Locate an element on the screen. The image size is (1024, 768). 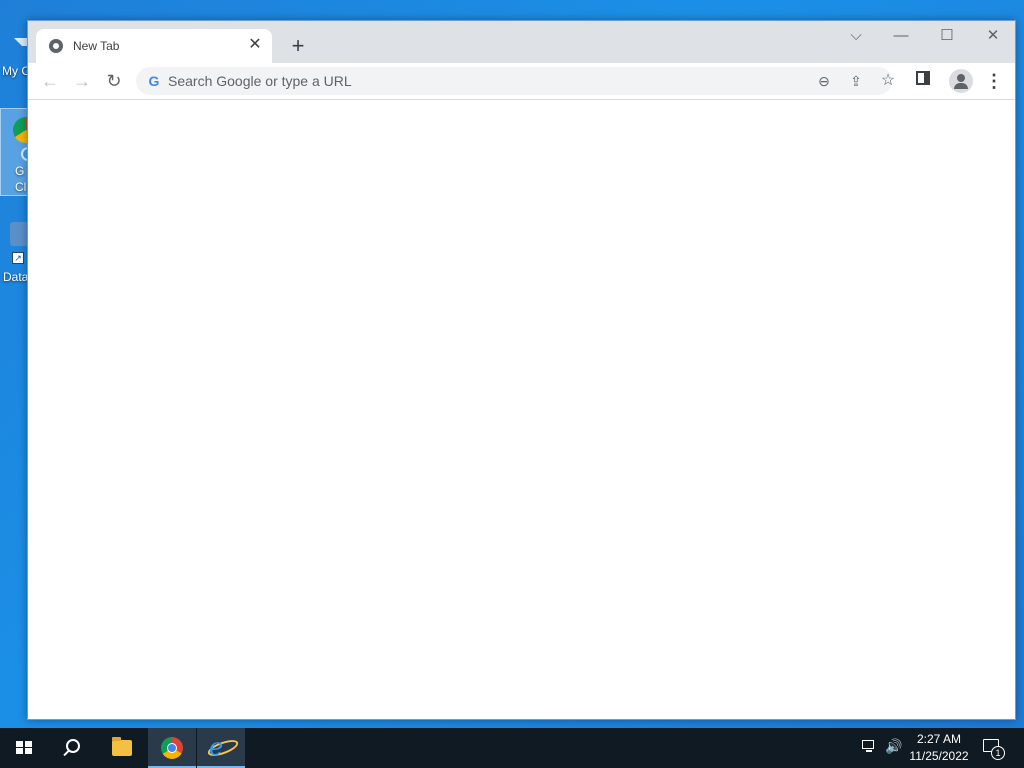
reload-icon: ↻ is located at coordinates (114, 81).